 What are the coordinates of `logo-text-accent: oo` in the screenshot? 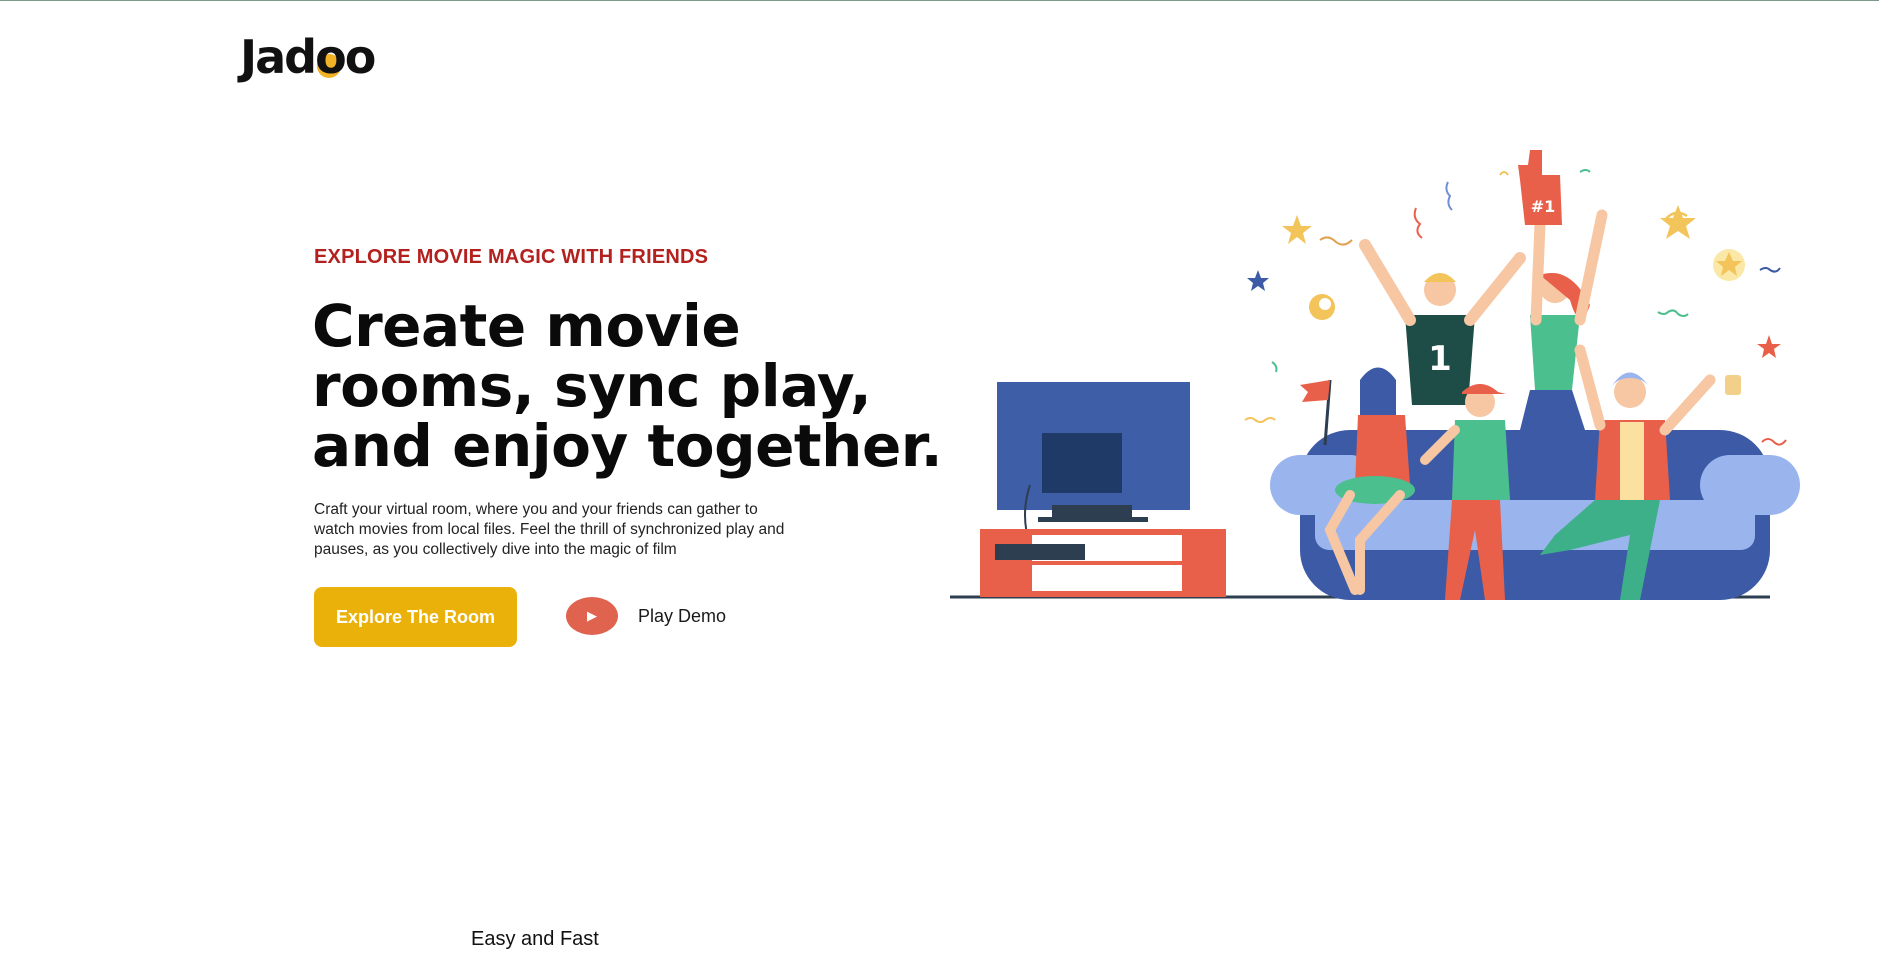 It's located at (345, 57).